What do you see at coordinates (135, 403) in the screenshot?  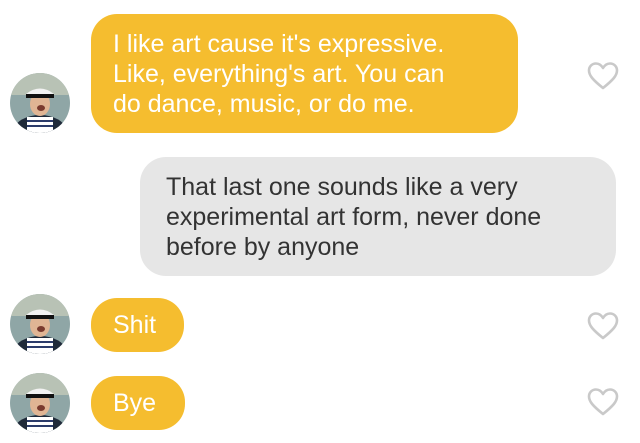 I see `message-text-line: Bye` at bounding box center [135, 403].